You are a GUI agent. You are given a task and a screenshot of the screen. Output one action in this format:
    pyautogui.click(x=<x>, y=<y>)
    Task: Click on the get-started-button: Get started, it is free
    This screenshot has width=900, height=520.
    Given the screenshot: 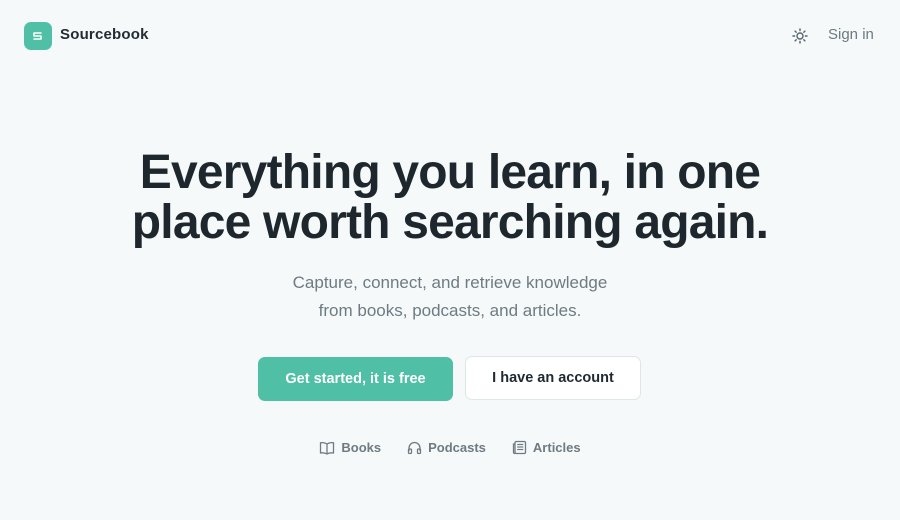 What is the action you would take?
    pyautogui.click(x=355, y=379)
    